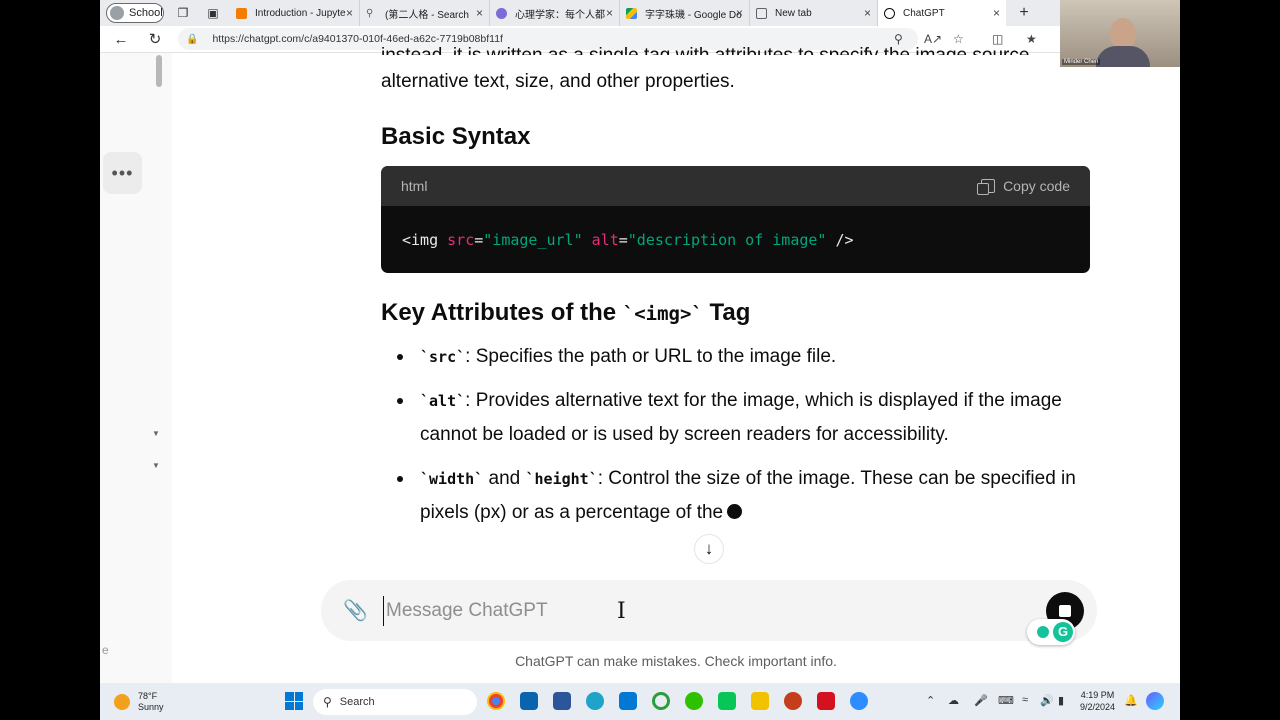  I want to click on attach-icon: 📎, so click(355, 610).